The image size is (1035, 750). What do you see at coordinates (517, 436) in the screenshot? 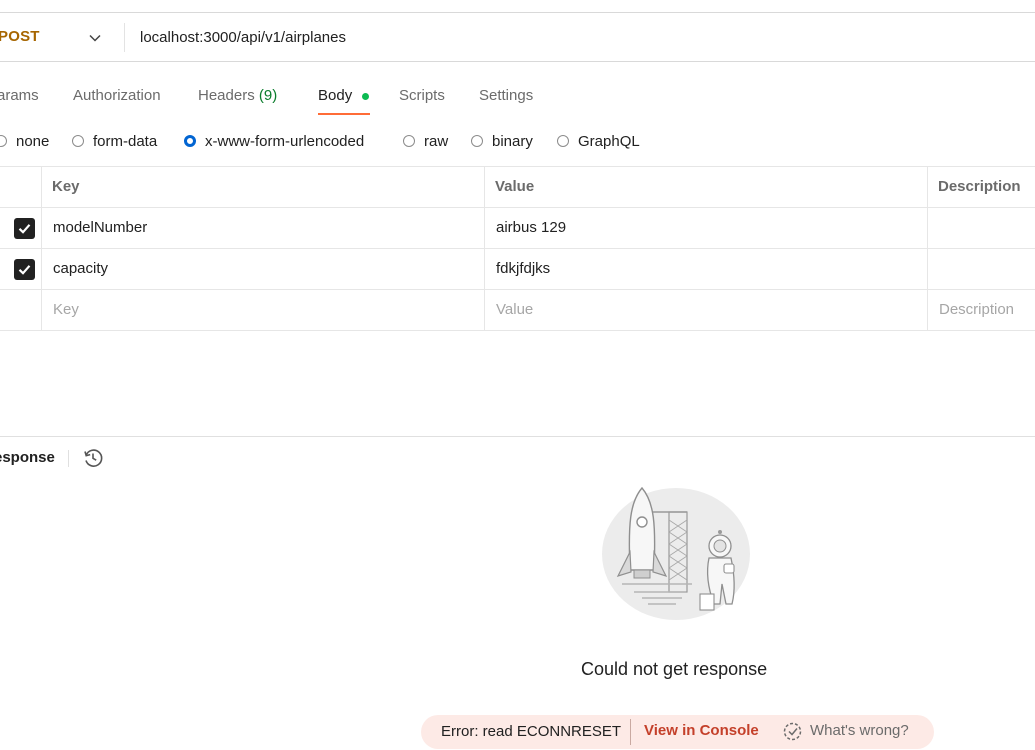
I see `response-divider` at bounding box center [517, 436].